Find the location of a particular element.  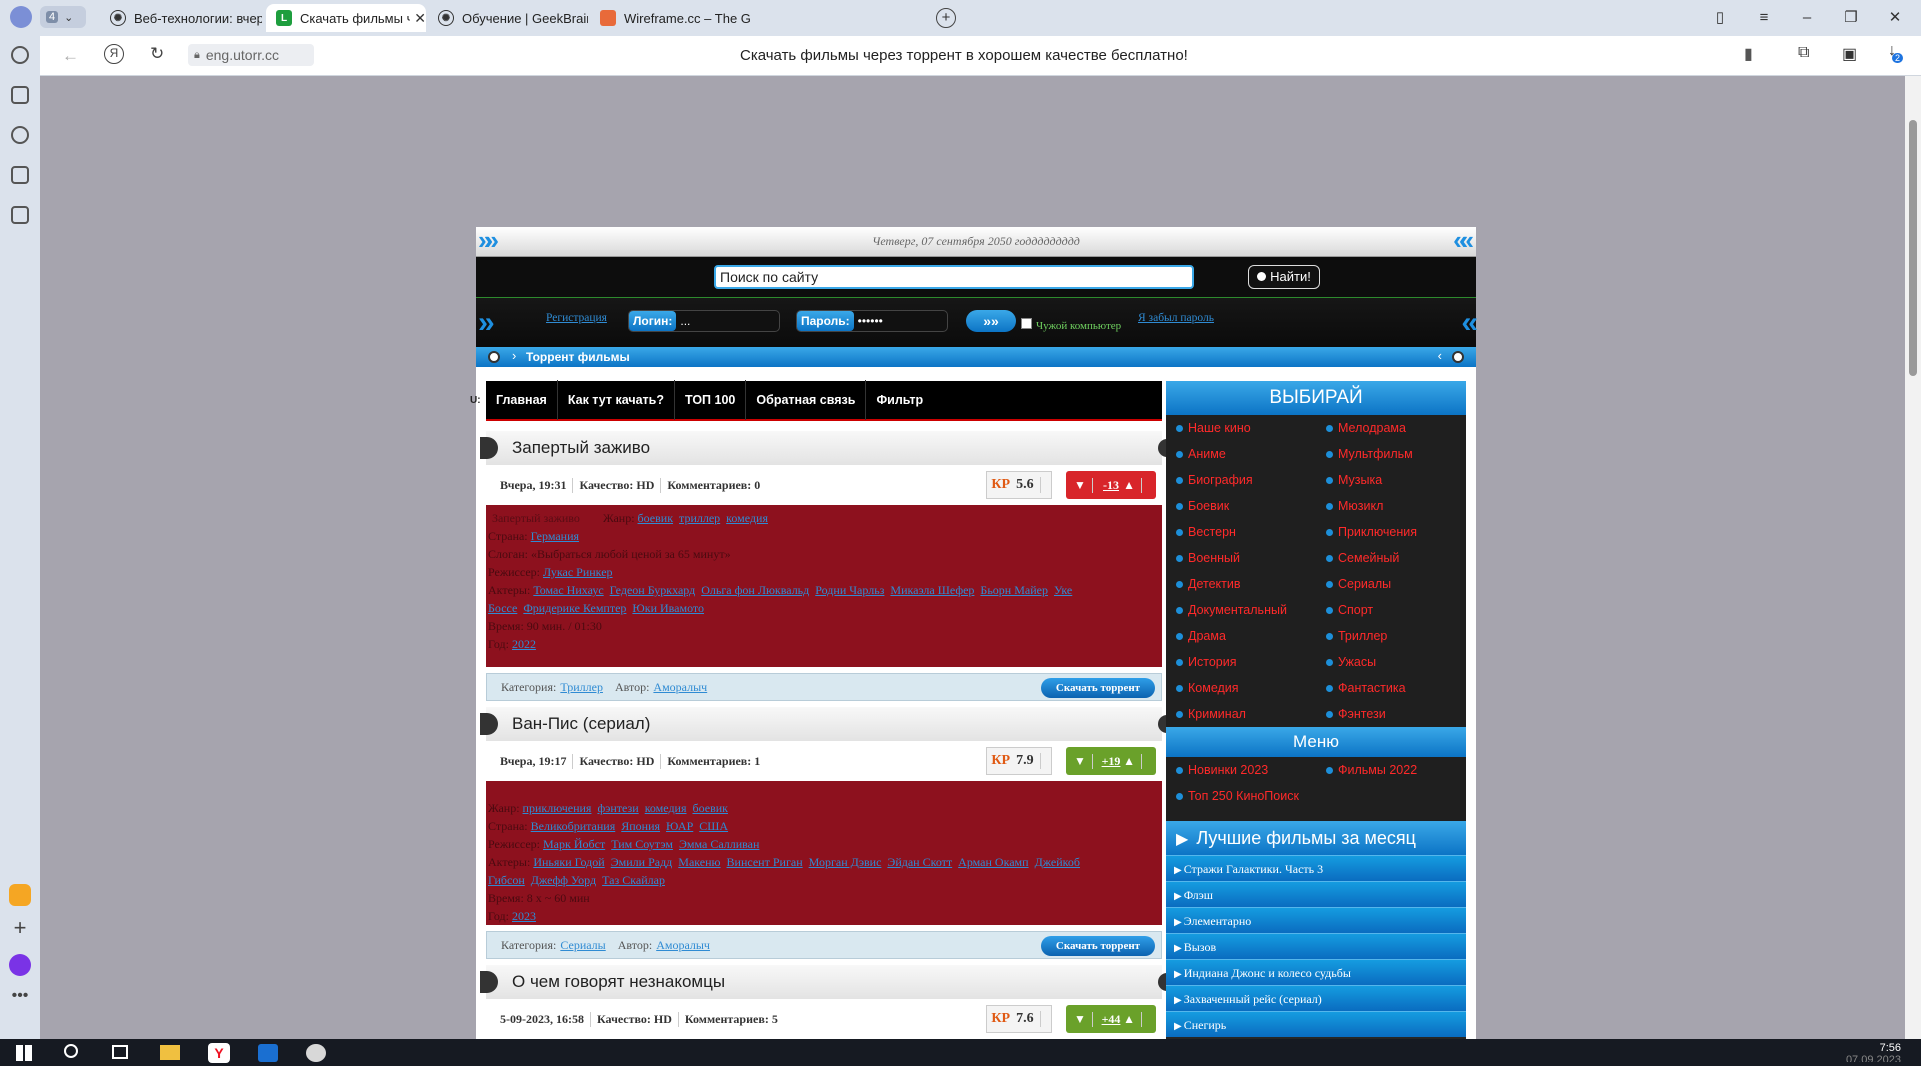

mail-app-icon is located at coordinates (20, 895).